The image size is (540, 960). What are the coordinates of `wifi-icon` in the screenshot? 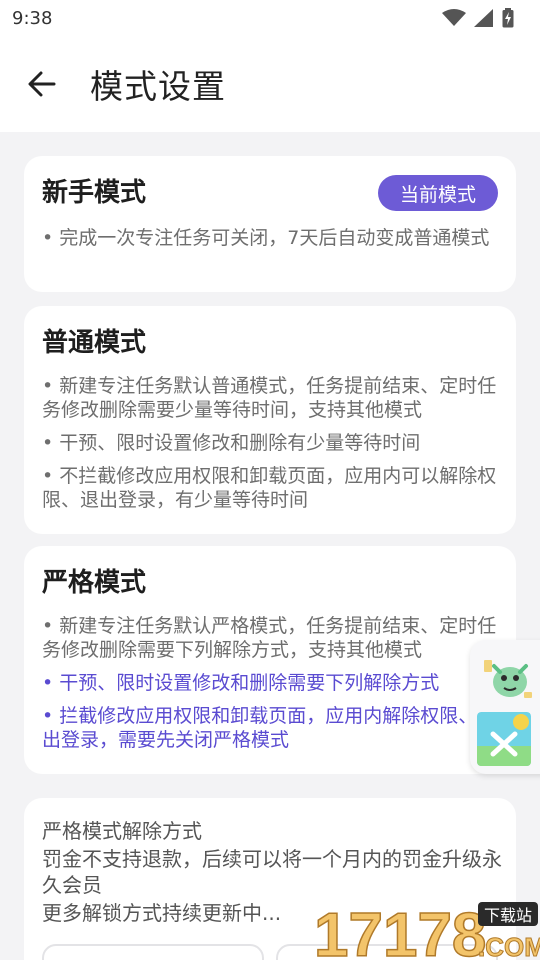 It's located at (454, 17).